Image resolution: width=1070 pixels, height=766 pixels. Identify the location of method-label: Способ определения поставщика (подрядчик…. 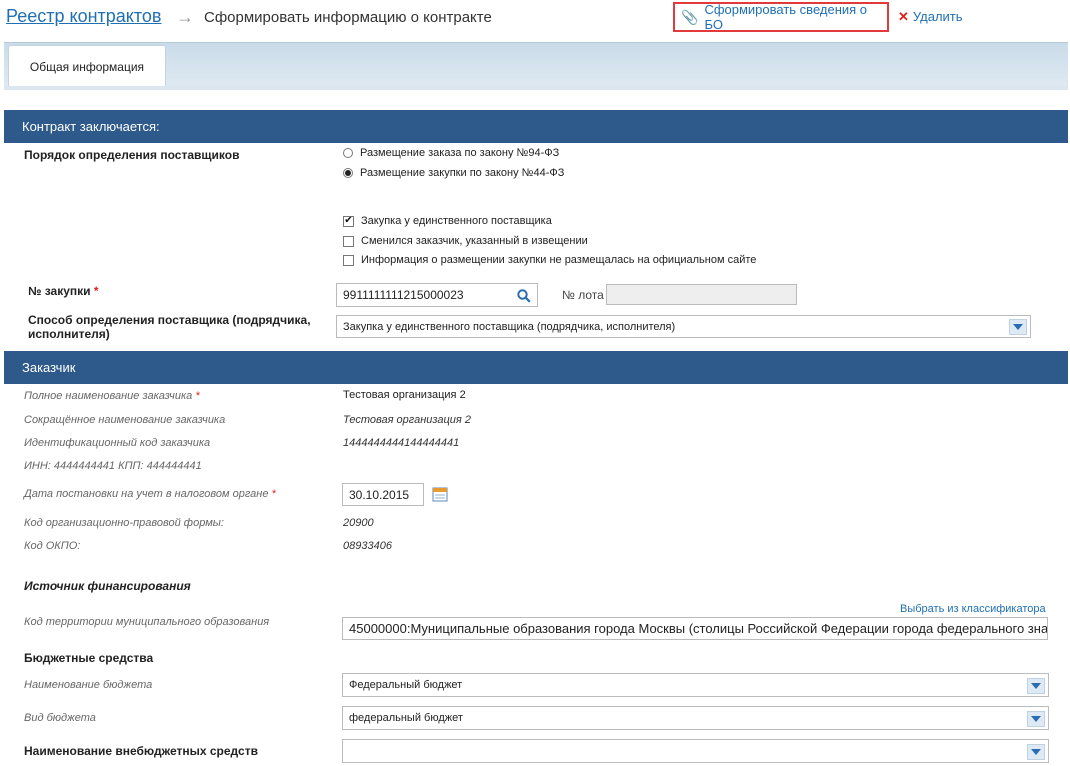
(169, 327).